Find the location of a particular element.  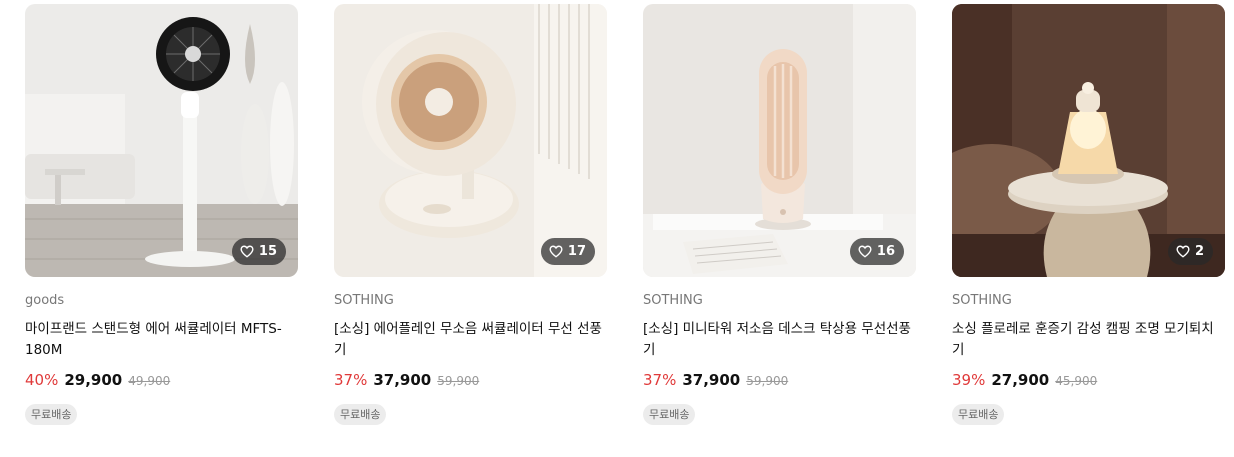

like-count: 16 is located at coordinates (885, 251).